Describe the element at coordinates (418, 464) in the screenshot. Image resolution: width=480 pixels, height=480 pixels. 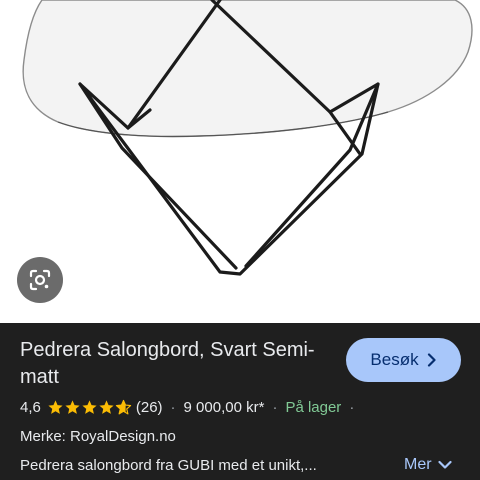
I see `more-label: Mer` at that location.